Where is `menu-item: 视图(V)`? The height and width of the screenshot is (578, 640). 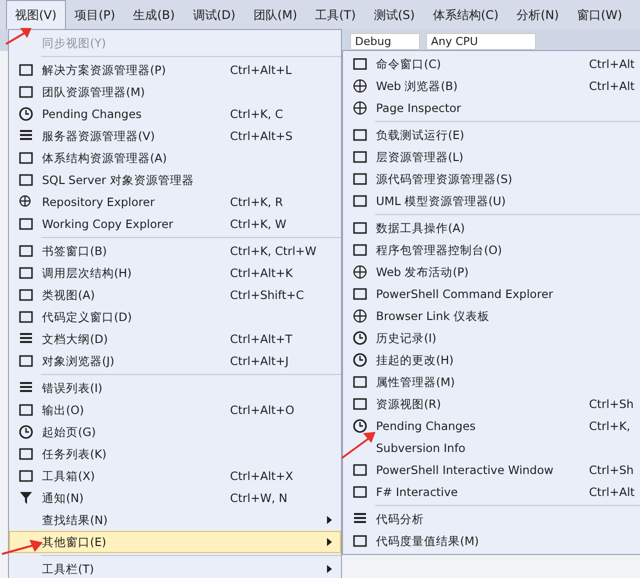
menu-item: 视图(V) is located at coordinates (36, 15).